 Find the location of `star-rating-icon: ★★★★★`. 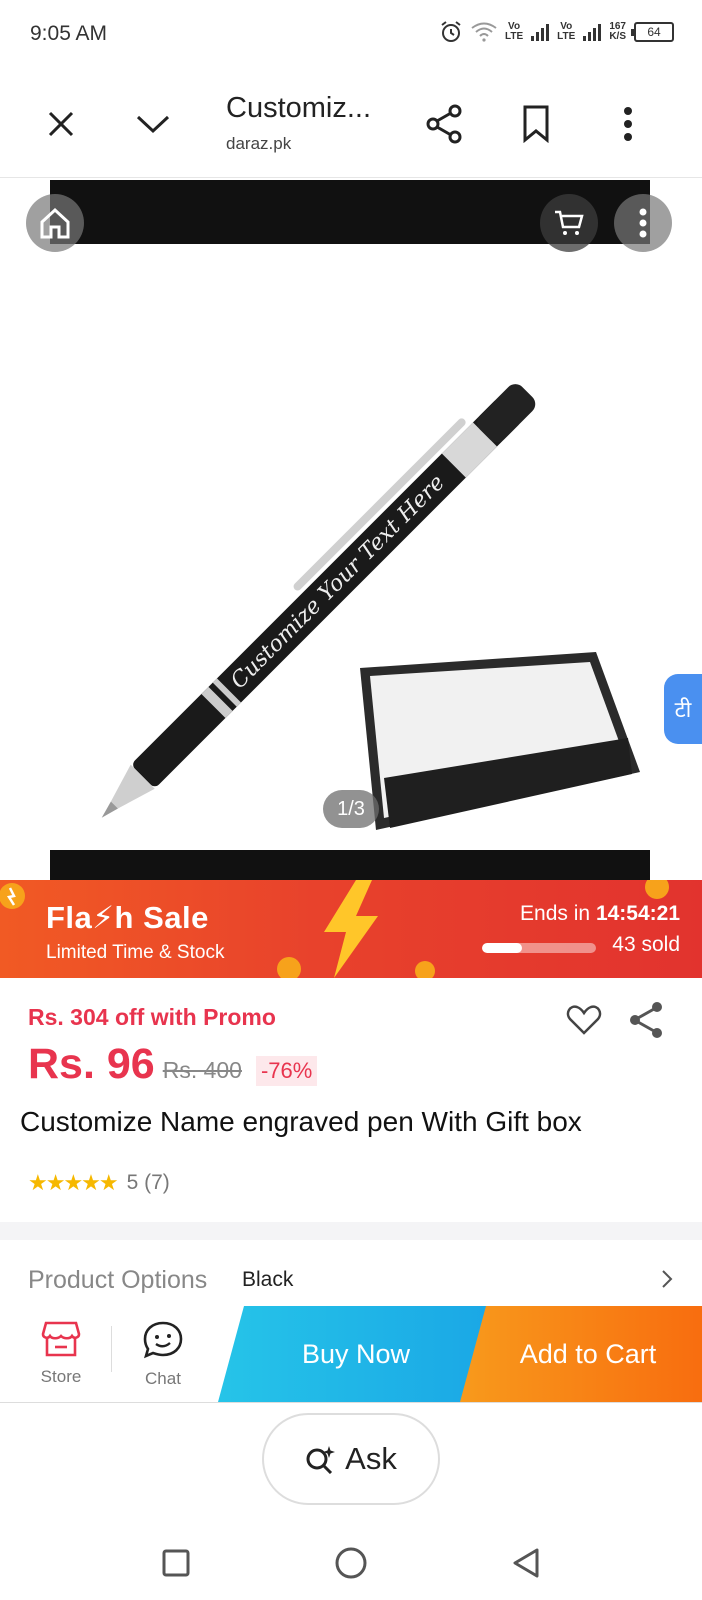

star-rating-icon: ★★★★★ is located at coordinates (73, 1182).